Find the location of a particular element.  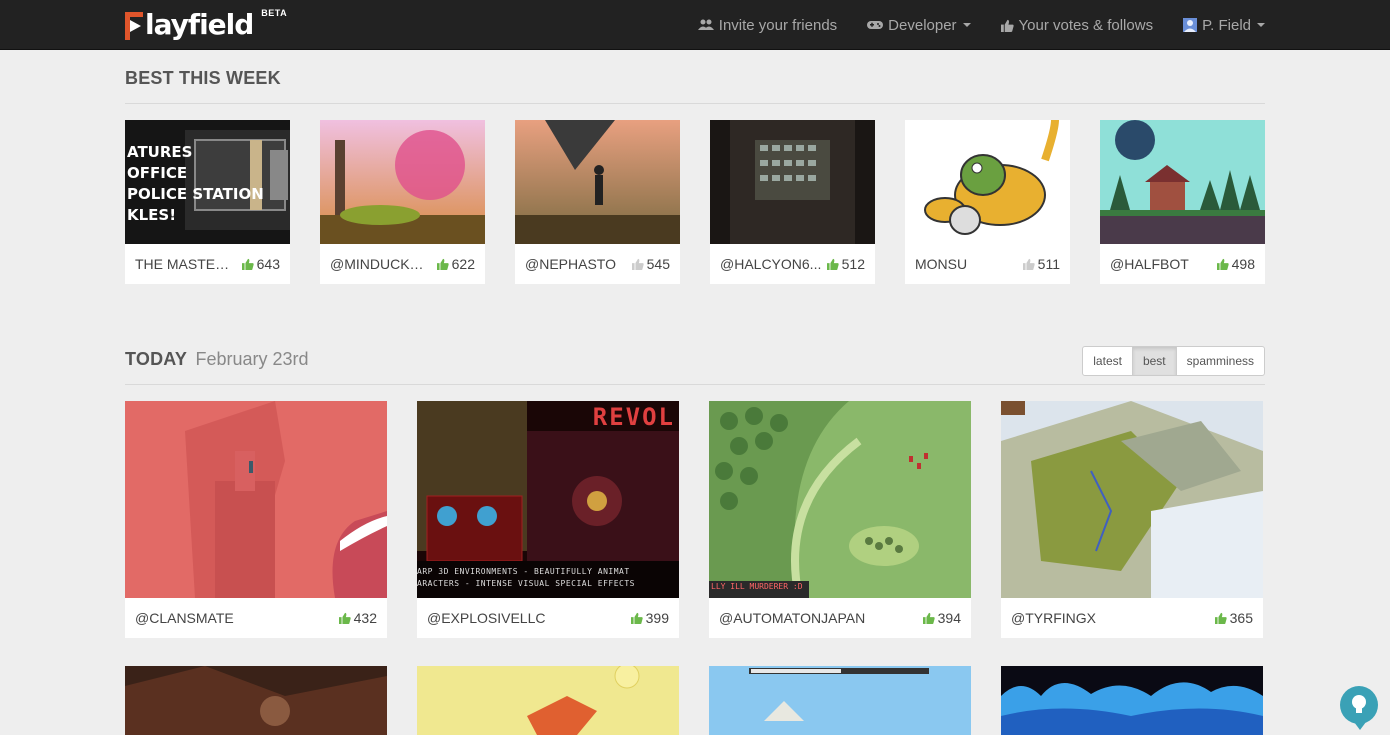

vote-number: 394 is located at coordinates (949, 618).